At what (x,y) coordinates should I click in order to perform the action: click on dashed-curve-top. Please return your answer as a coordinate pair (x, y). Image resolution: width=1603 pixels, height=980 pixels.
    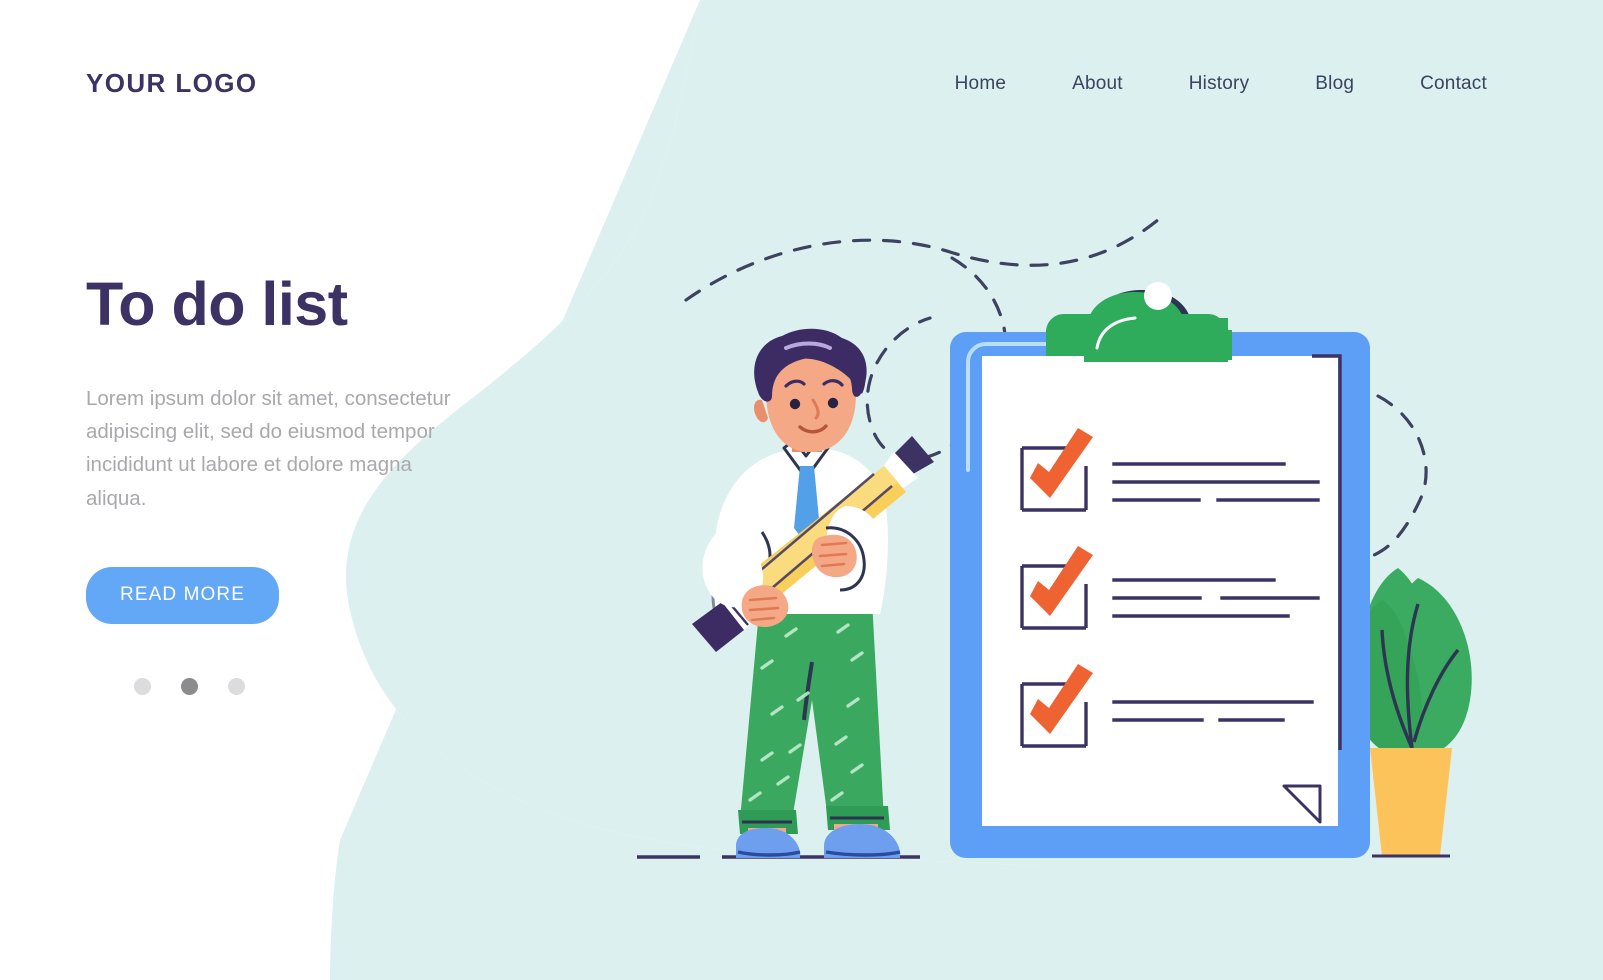
    Looking at the image, I should click on (925, 257).